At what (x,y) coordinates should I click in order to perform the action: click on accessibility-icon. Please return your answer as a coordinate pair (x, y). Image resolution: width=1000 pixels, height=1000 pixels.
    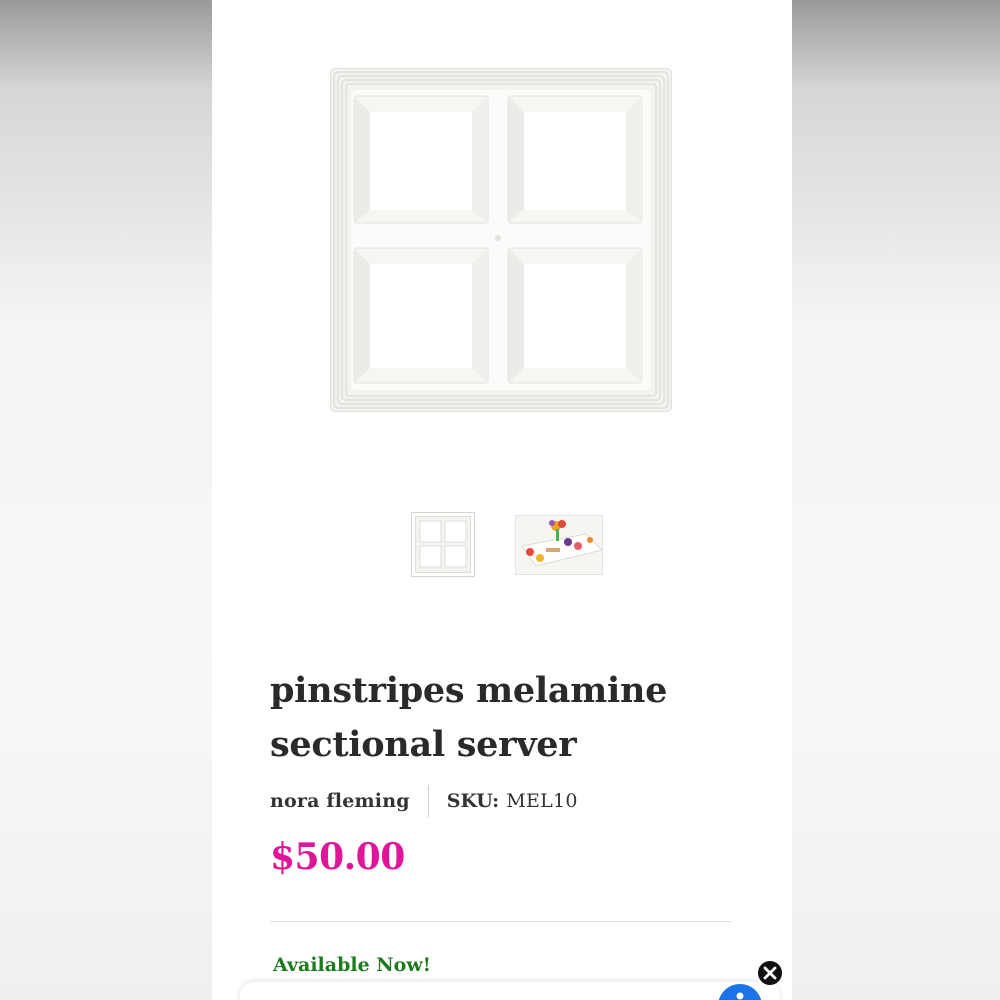
    Looking at the image, I should click on (740, 996).